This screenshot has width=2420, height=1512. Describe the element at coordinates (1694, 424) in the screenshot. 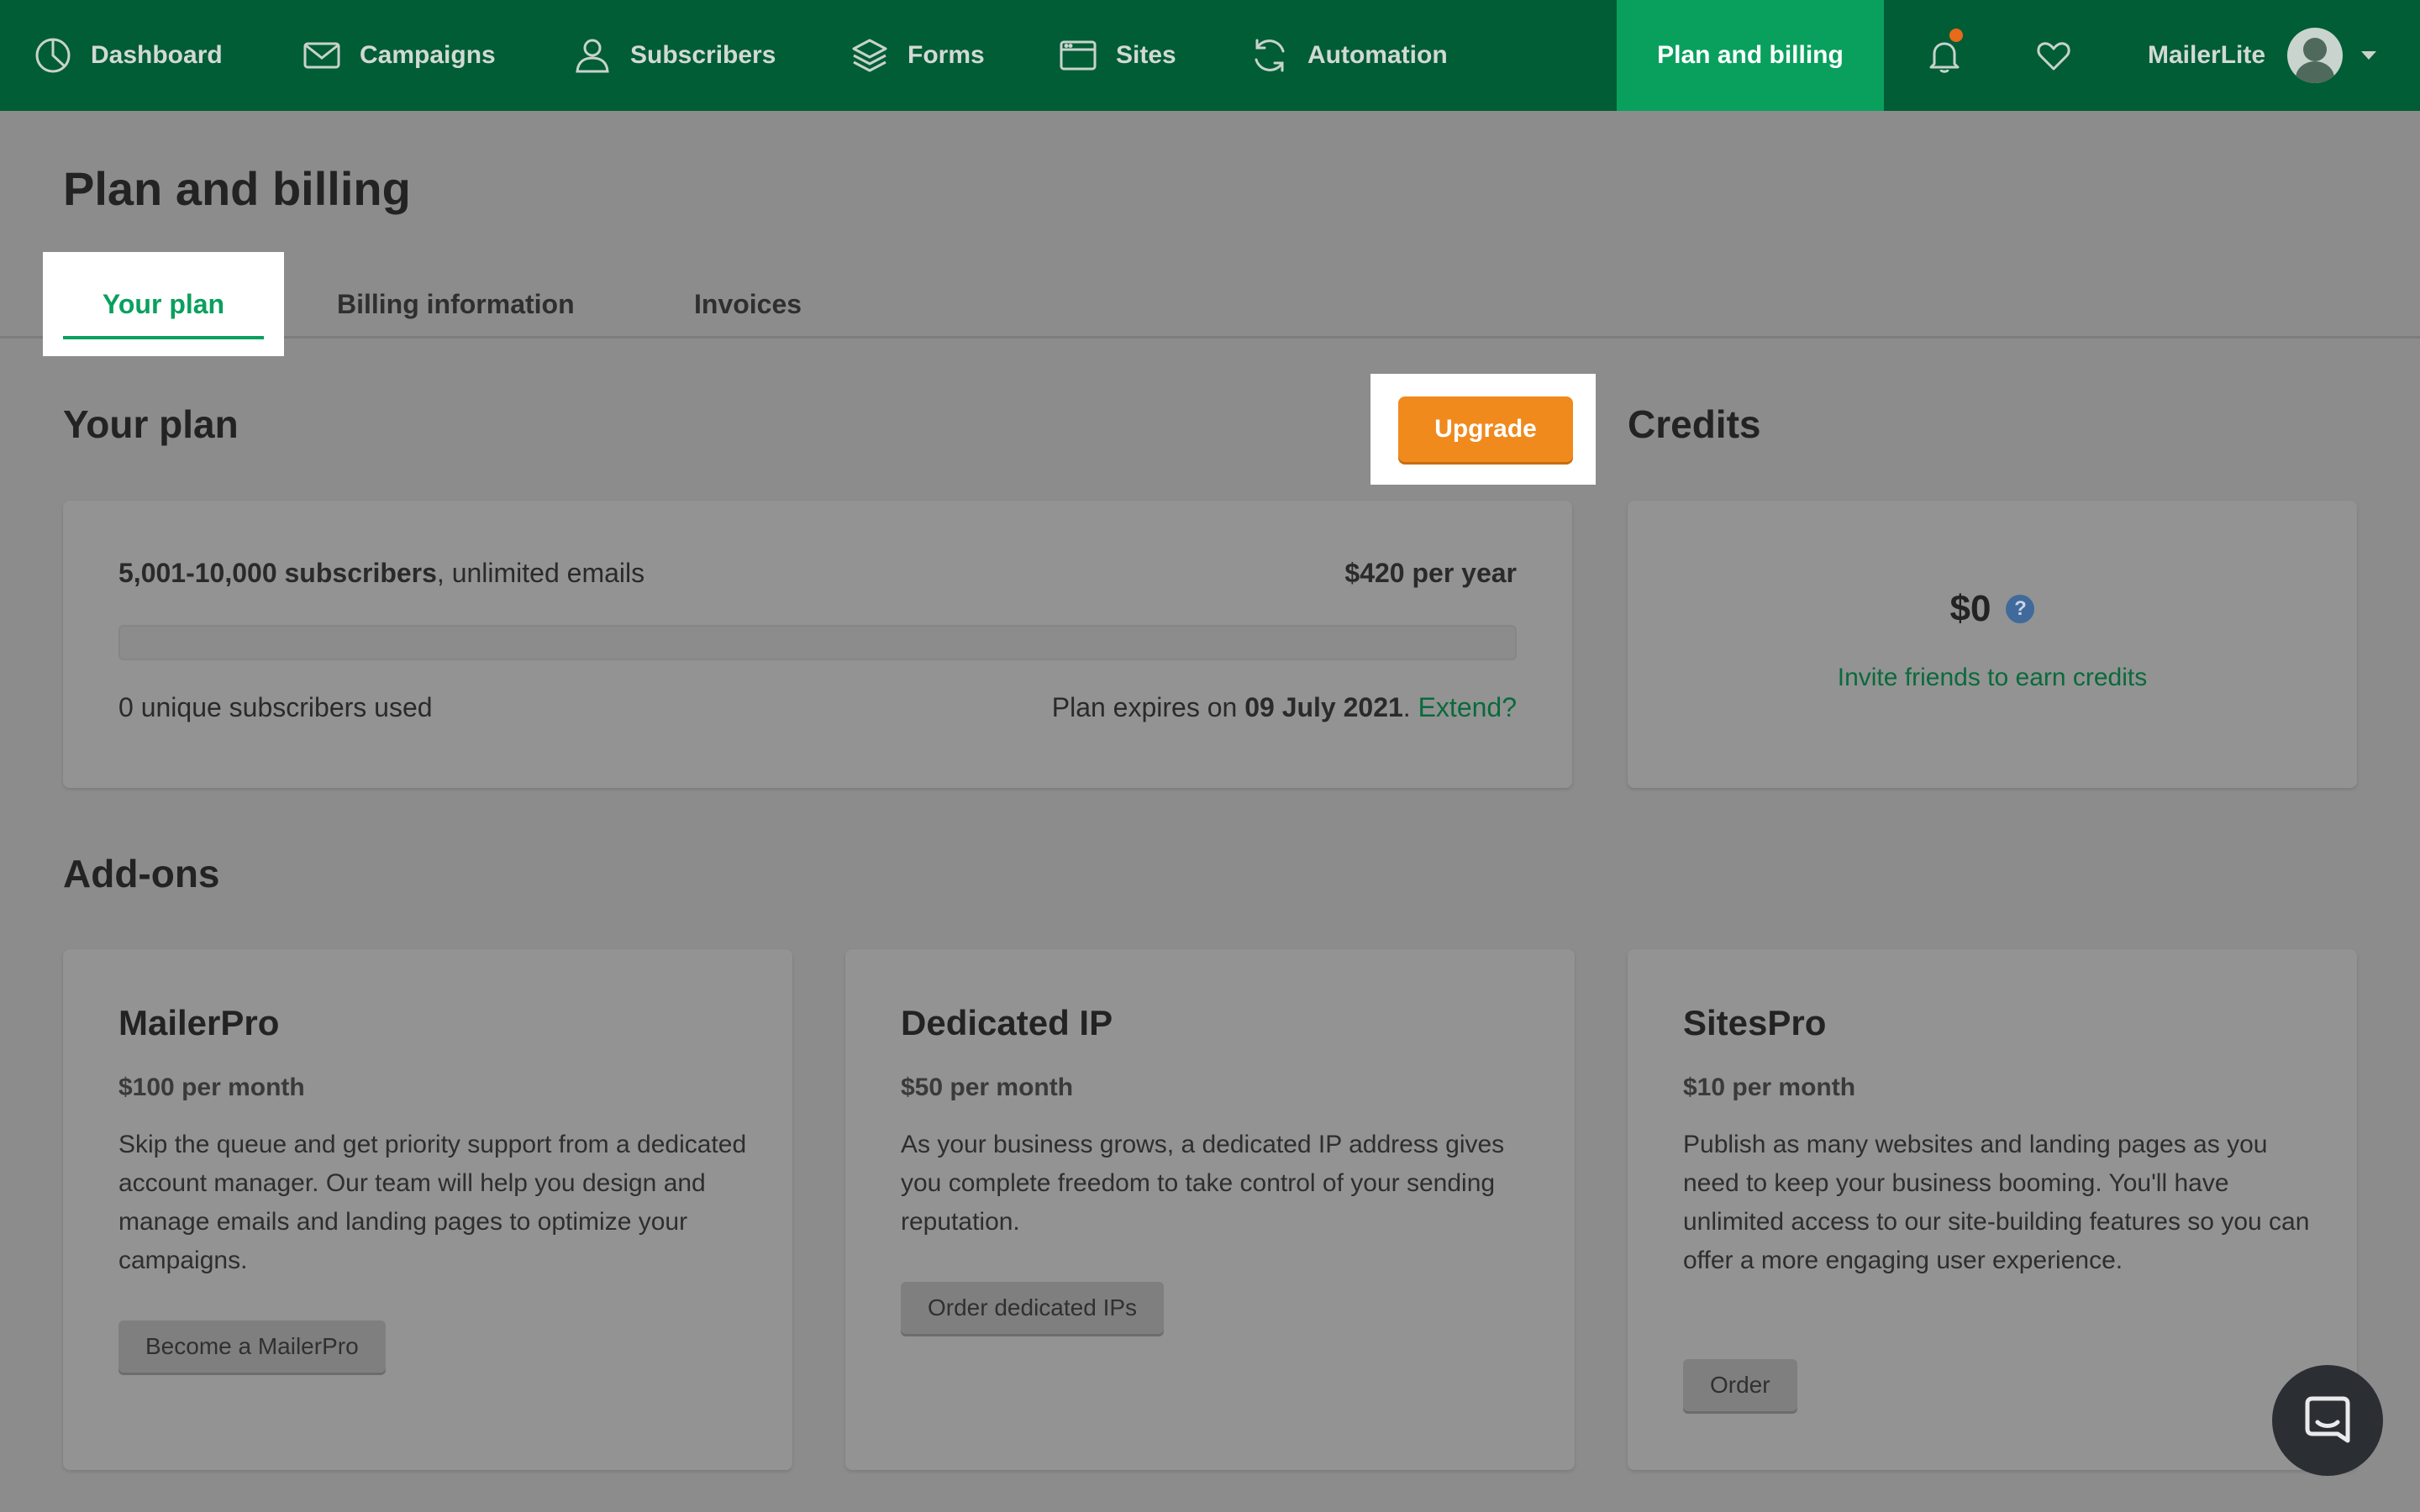

I see `credits-heading: Credits` at that location.